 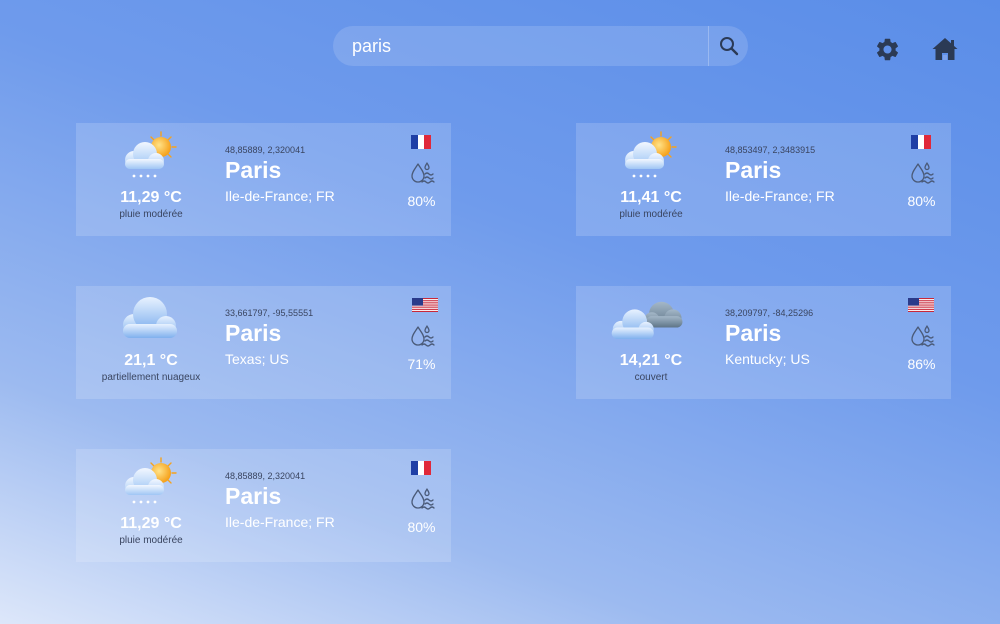 I want to click on home-icon, so click(x=945, y=49).